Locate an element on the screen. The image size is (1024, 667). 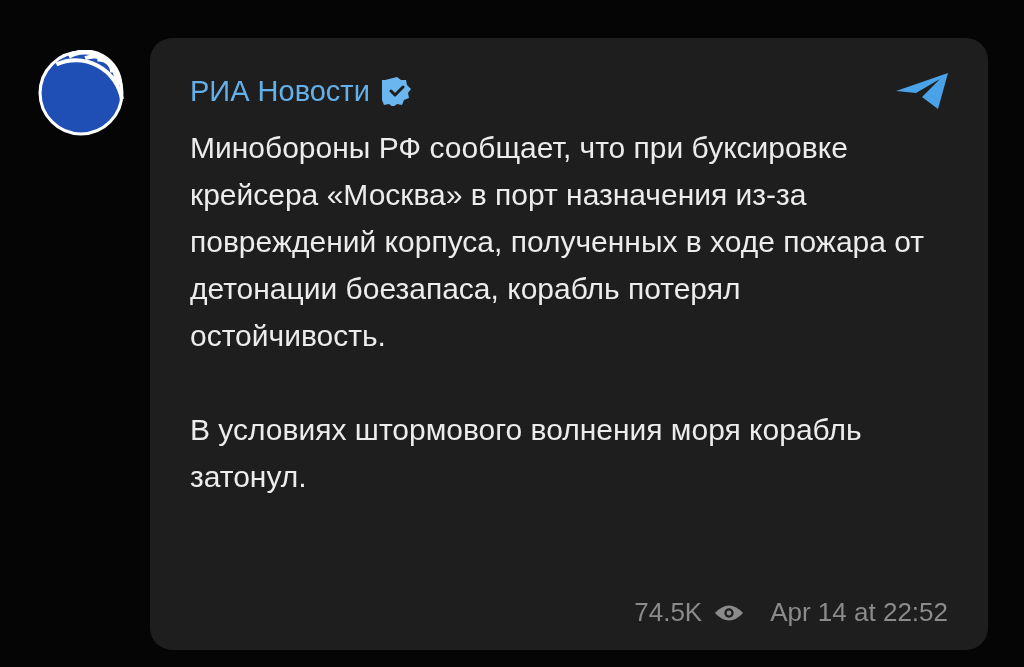
view-count: 74.5K is located at coordinates (668, 612).